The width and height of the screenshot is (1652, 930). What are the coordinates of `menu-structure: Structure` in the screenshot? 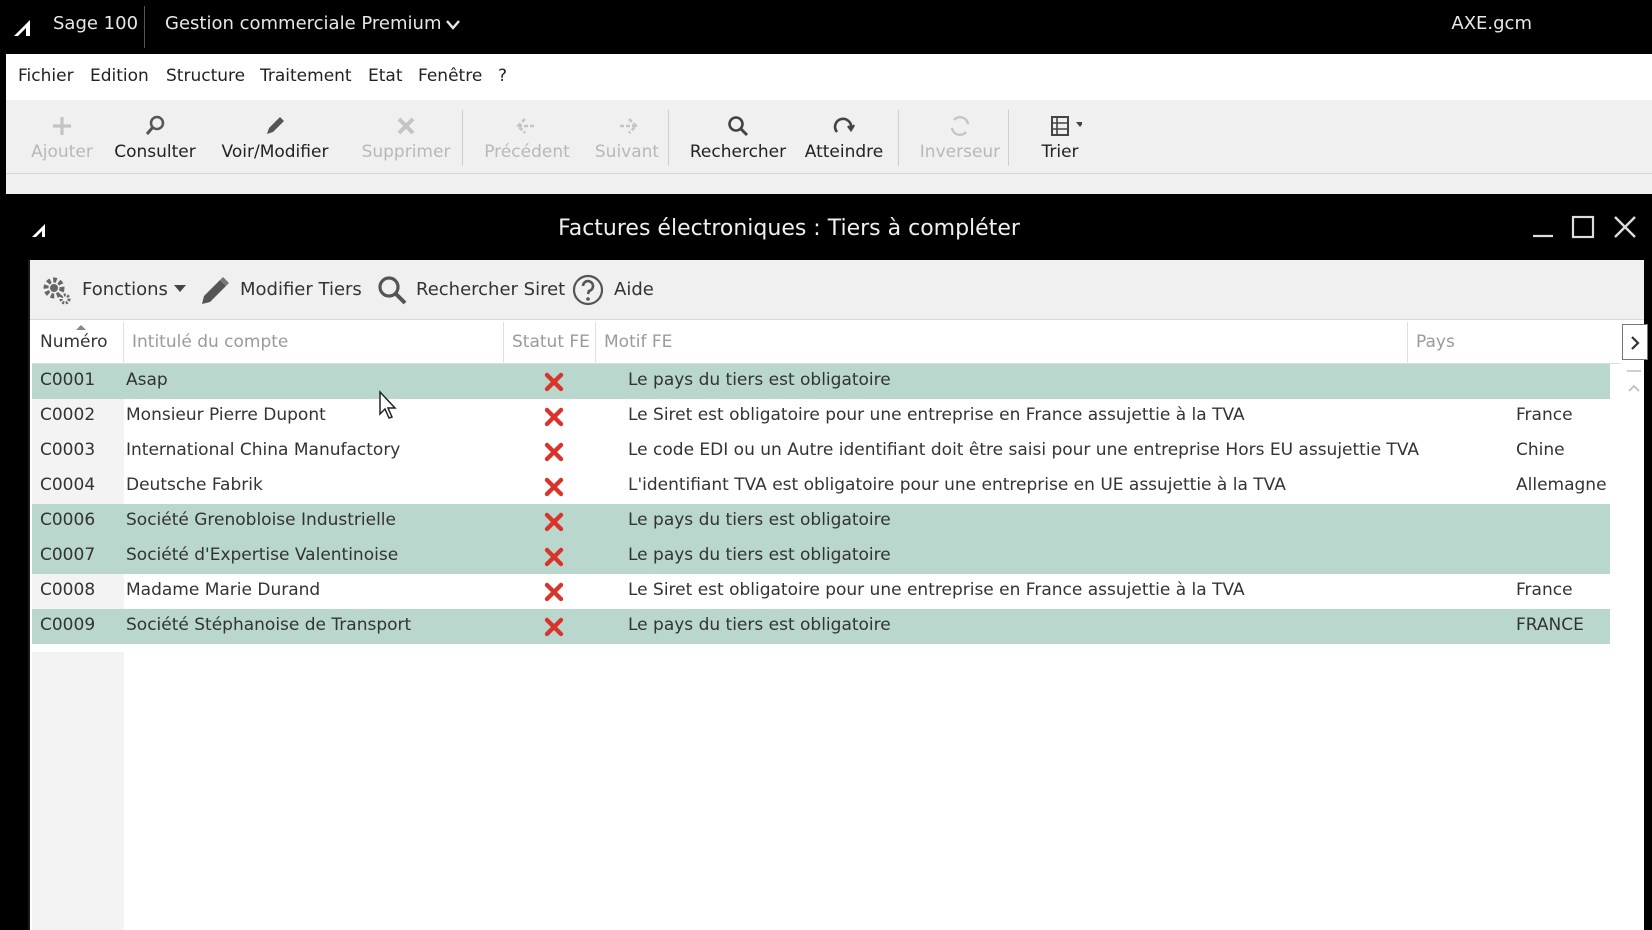 It's located at (205, 76).